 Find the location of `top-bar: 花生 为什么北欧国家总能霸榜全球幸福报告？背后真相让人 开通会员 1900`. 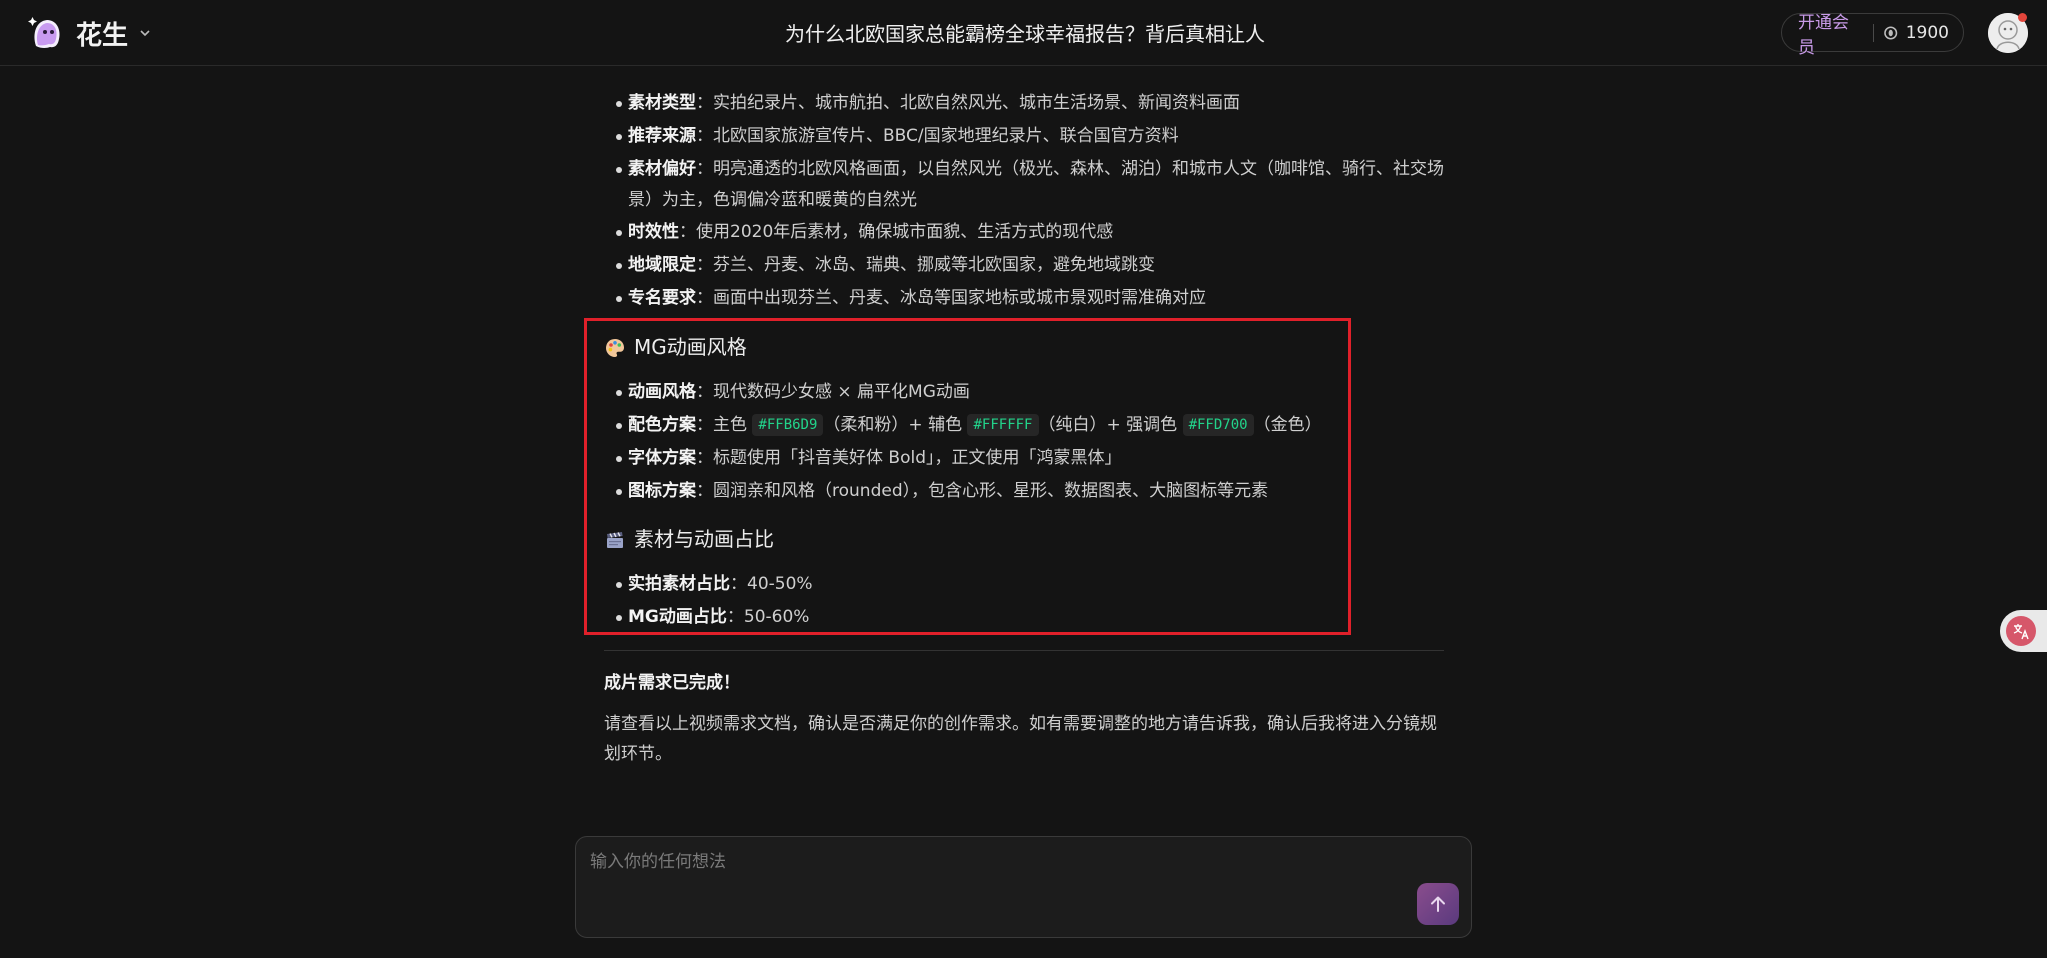

top-bar: 花生 为什么北欧国家总能霸榜全球幸福报告？背后真相让人 开通会员 1900 is located at coordinates (1023, 33).